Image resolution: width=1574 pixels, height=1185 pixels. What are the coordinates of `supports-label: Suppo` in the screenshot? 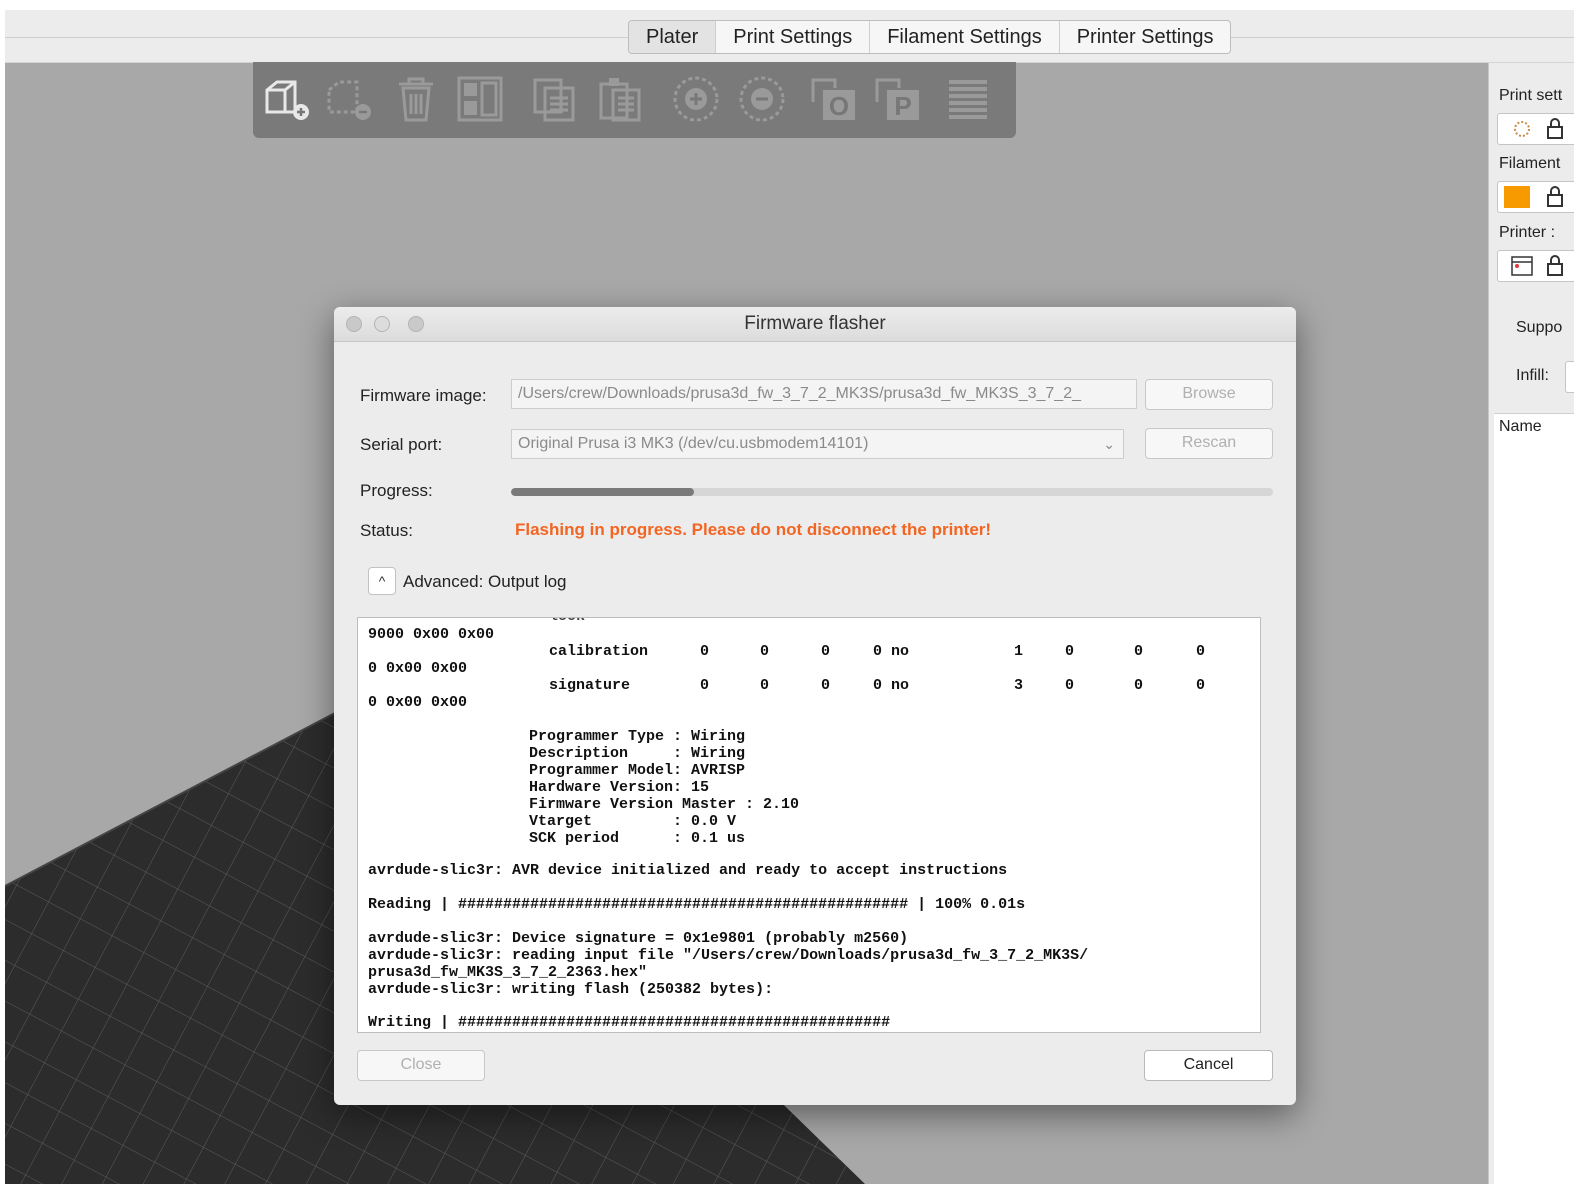 It's located at (1539, 327).